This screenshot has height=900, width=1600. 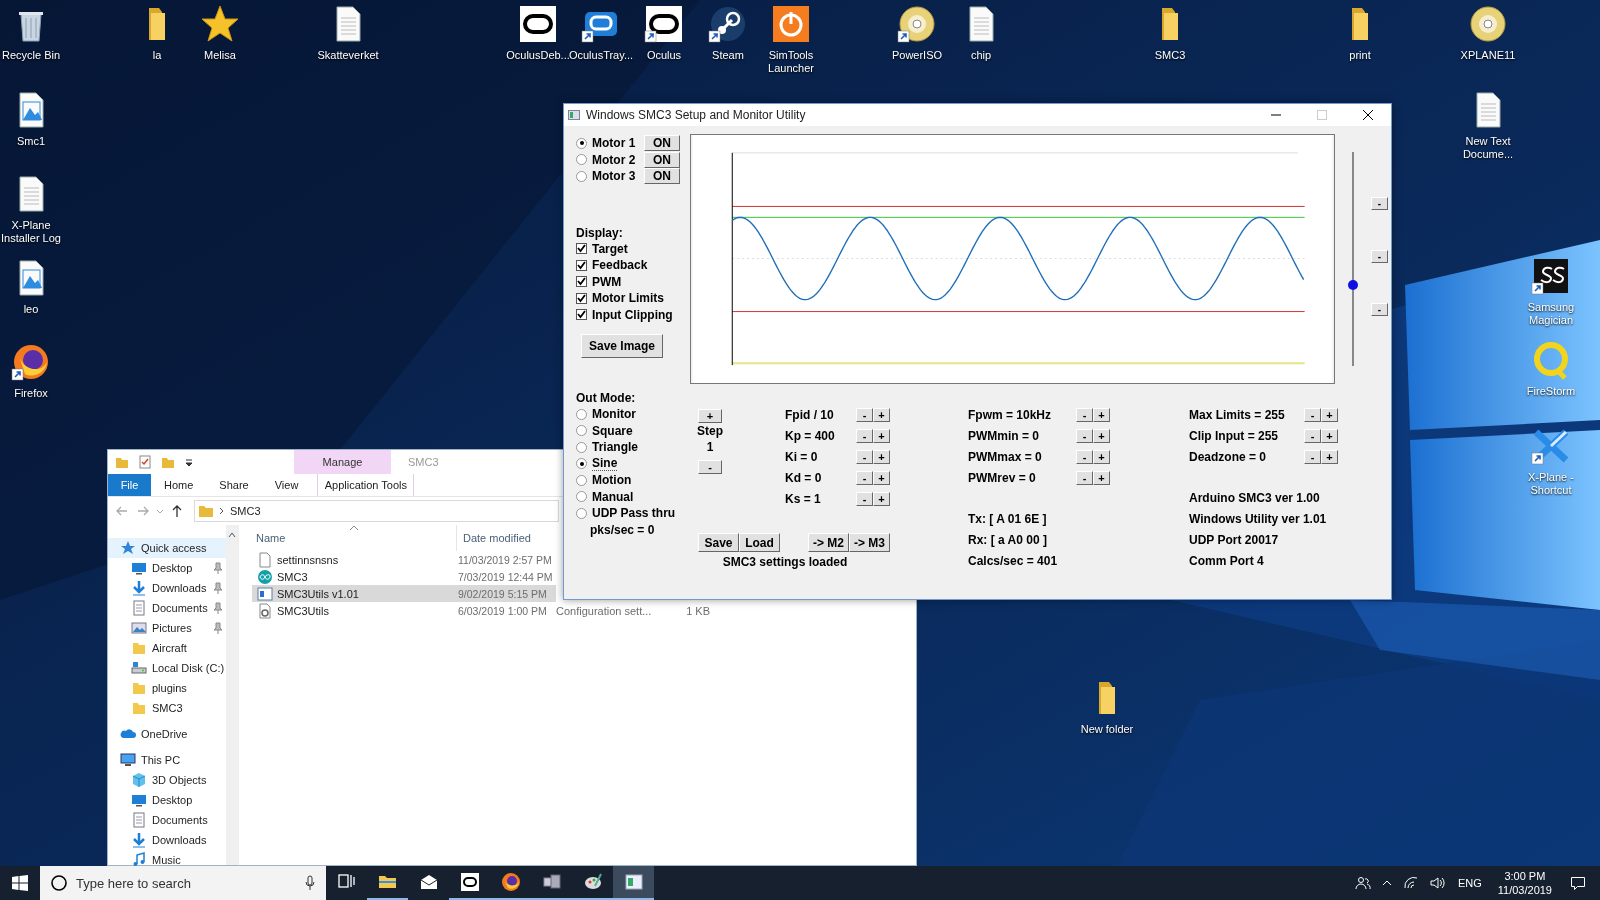 What do you see at coordinates (632, 314) in the screenshot?
I see `checkbox-label: Input Clipping` at bounding box center [632, 314].